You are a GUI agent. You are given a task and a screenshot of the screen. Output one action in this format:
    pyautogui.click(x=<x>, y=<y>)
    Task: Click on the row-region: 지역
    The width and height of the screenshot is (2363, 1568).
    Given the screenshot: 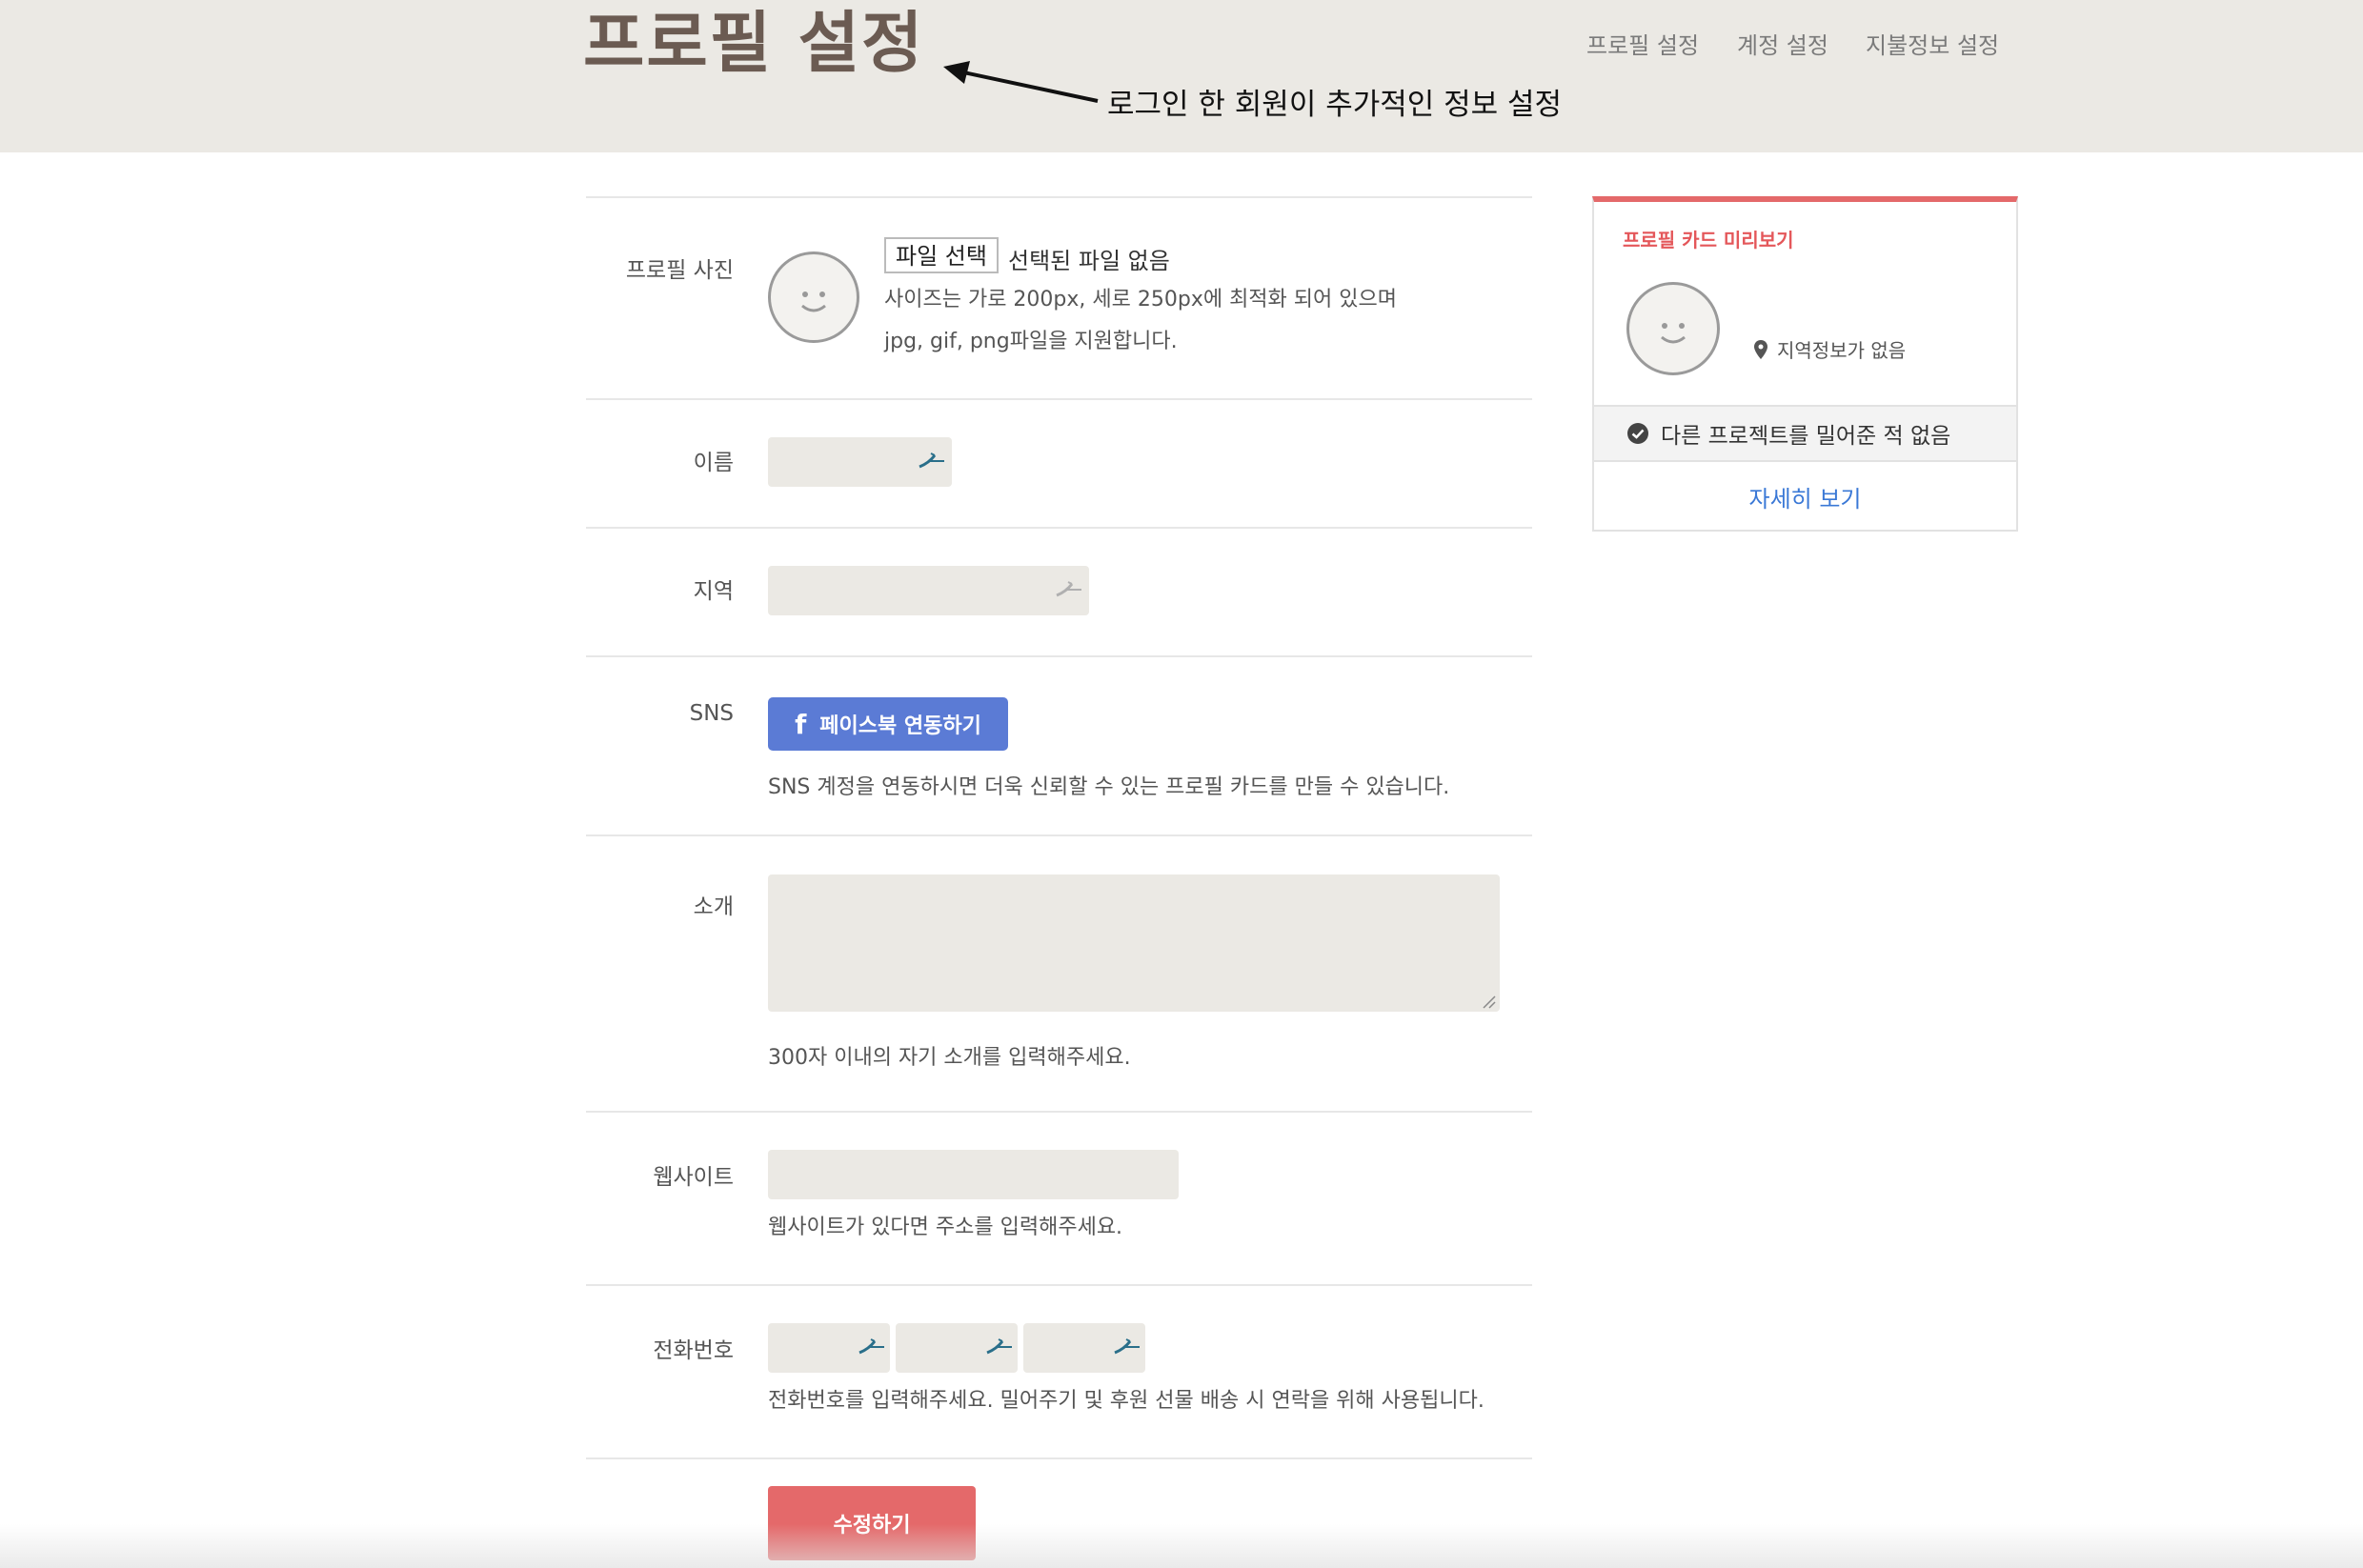 What is the action you would take?
    pyautogui.click(x=1059, y=591)
    